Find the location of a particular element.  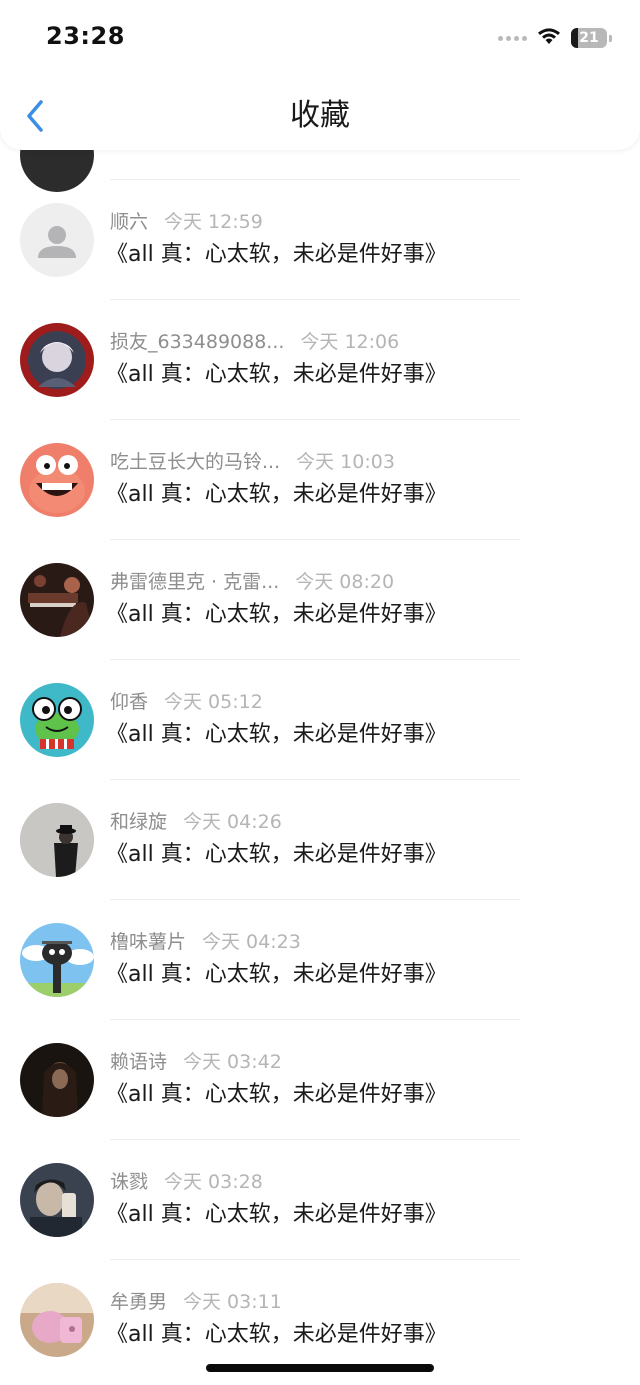

list-item: 牟勇男 今天 03:11 《all 真：心太软，未必是件好事》 is located at coordinates (320, 1320).